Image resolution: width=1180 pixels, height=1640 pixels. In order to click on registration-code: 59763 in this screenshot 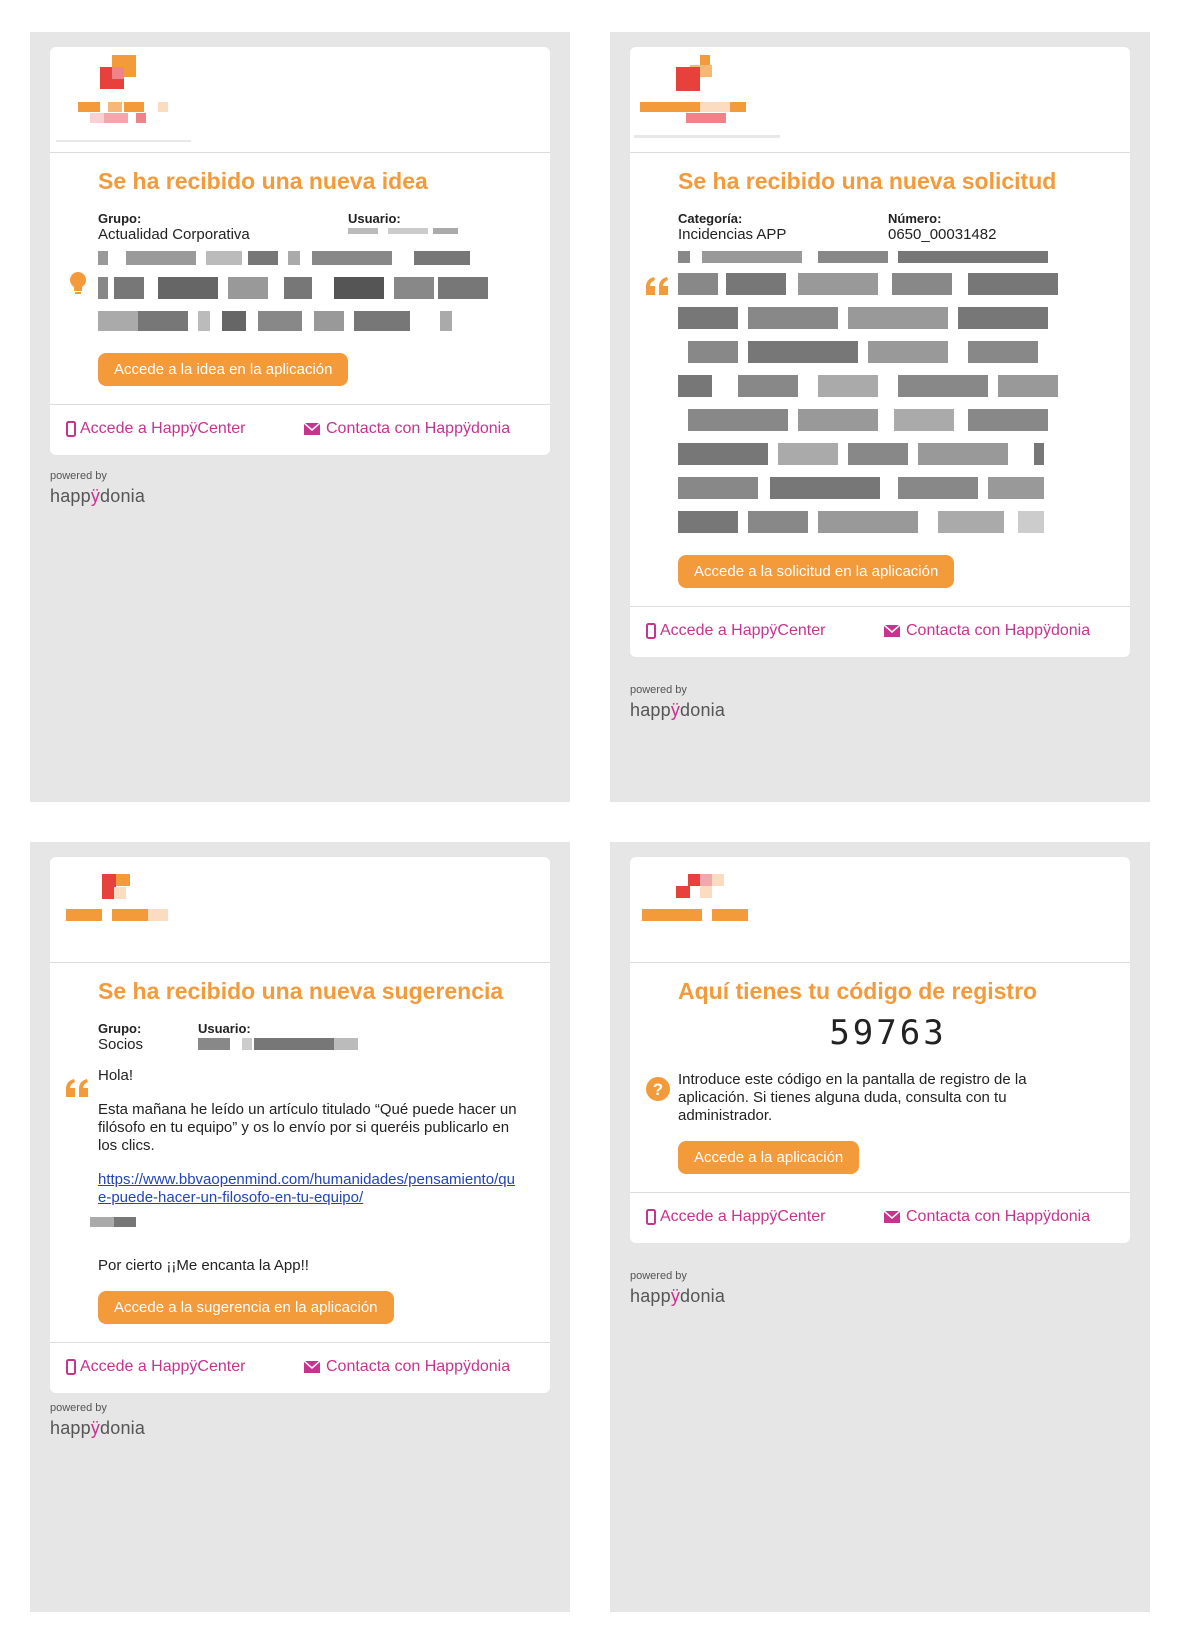, I will do `click(888, 1033)`.